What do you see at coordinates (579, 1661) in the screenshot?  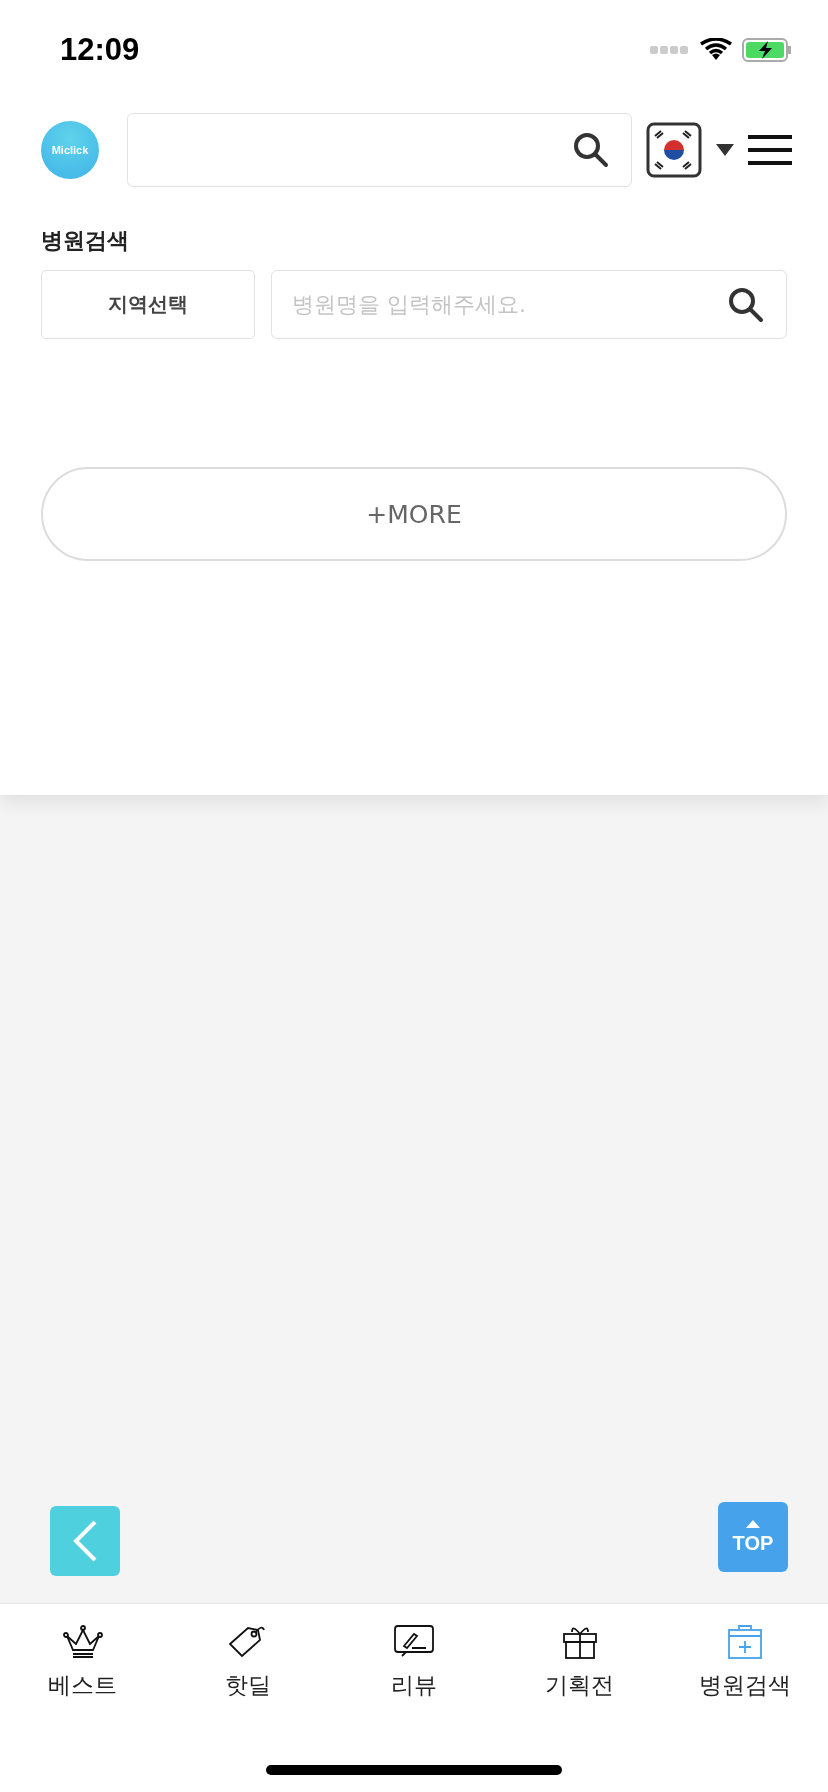 I see `tab-bar-item: 기획전` at bounding box center [579, 1661].